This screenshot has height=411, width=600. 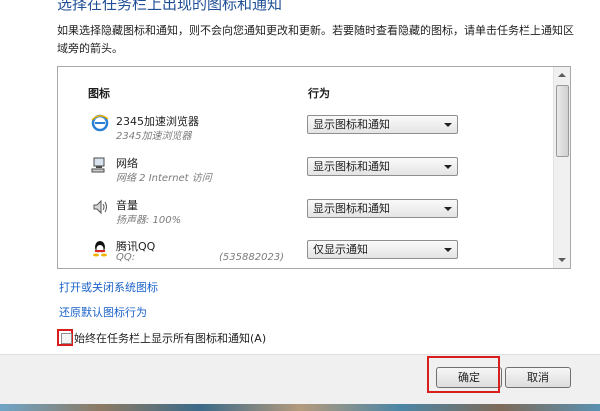 What do you see at coordinates (164, 178) in the screenshot?
I see `item-subtitle: 网络 2 Internet 访问` at bounding box center [164, 178].